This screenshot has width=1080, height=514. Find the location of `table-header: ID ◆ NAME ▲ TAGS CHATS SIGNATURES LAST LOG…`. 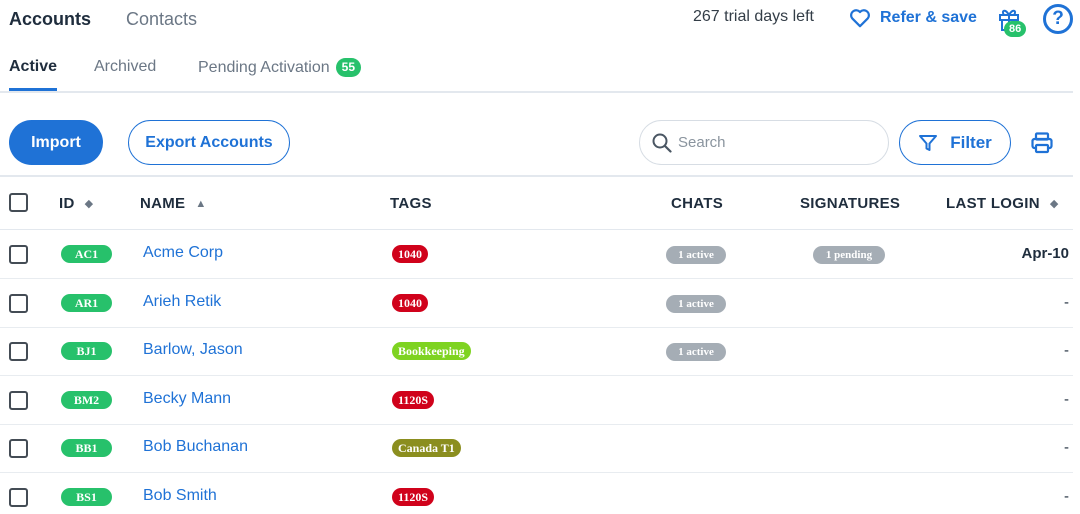

table-header: ID ◆ NAME ▲ TAGS CHATS SIGNATURES LAST LOG… is located at coordinates (536, 203).